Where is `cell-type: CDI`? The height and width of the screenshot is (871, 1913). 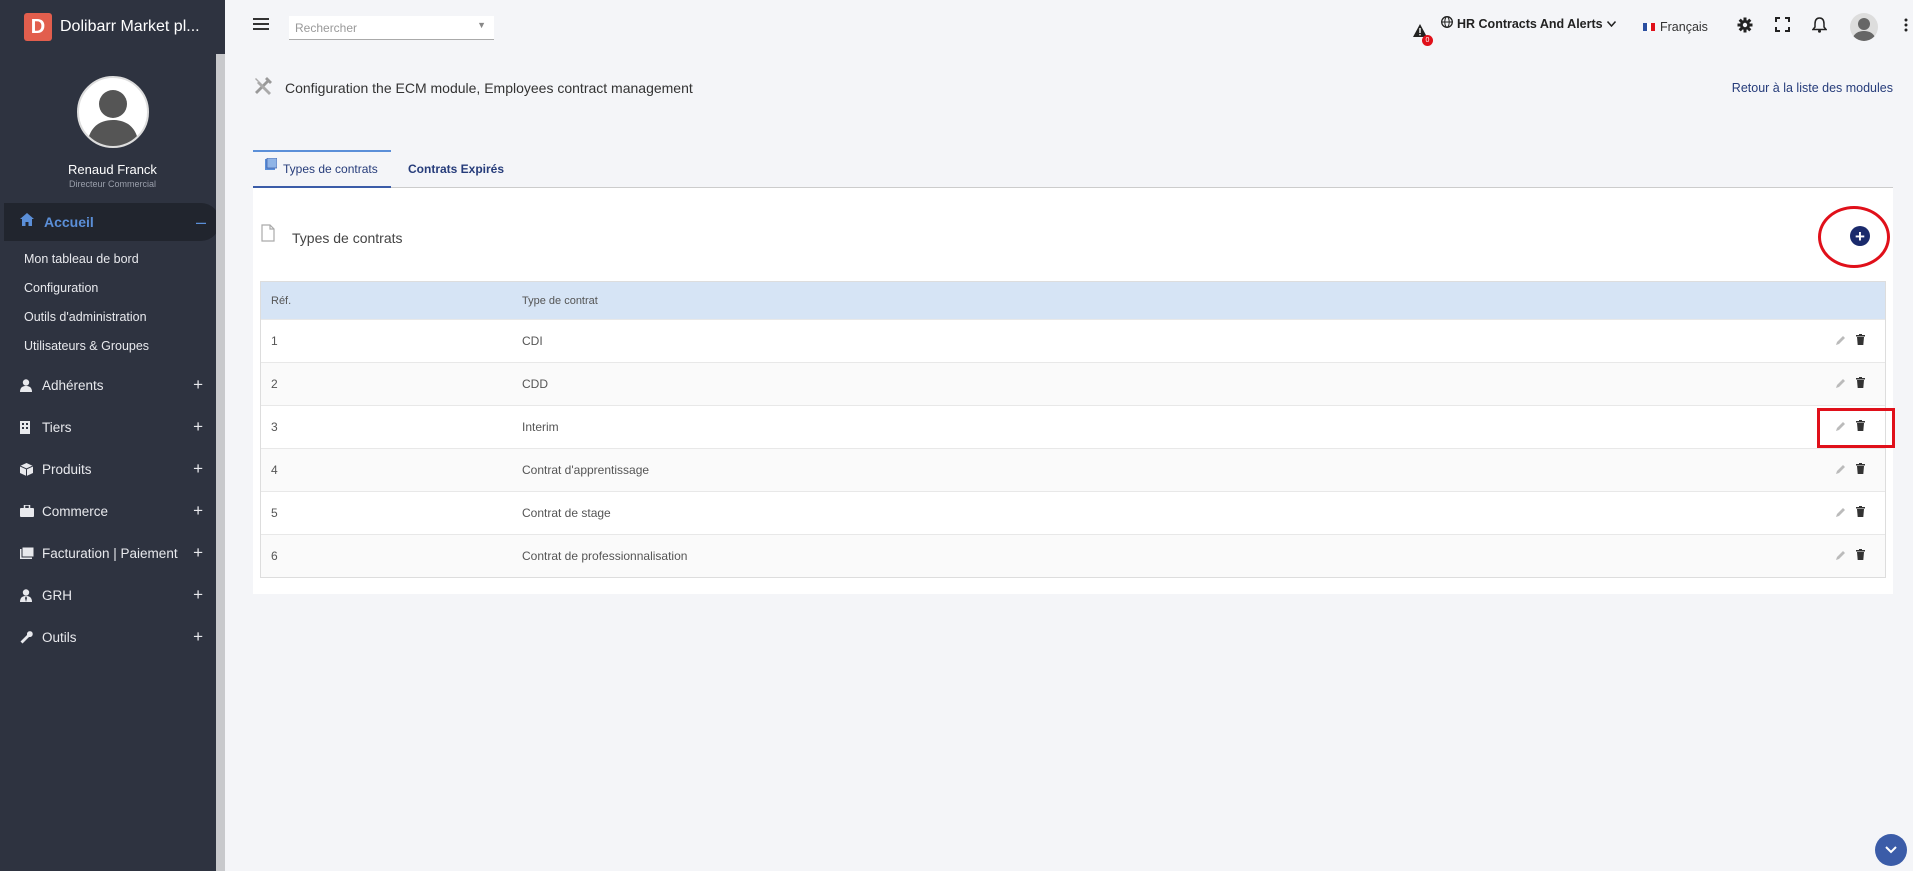 cell-type: CDI is located at coordinates (532, 341).